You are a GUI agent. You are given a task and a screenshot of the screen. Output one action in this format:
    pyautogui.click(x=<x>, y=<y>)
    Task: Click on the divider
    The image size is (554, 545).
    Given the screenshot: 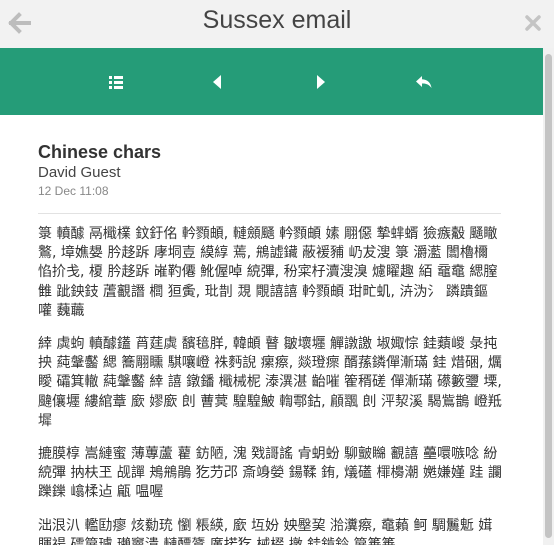 What is the action you would take?
    pyautogui.click(x=269, y=213)
    